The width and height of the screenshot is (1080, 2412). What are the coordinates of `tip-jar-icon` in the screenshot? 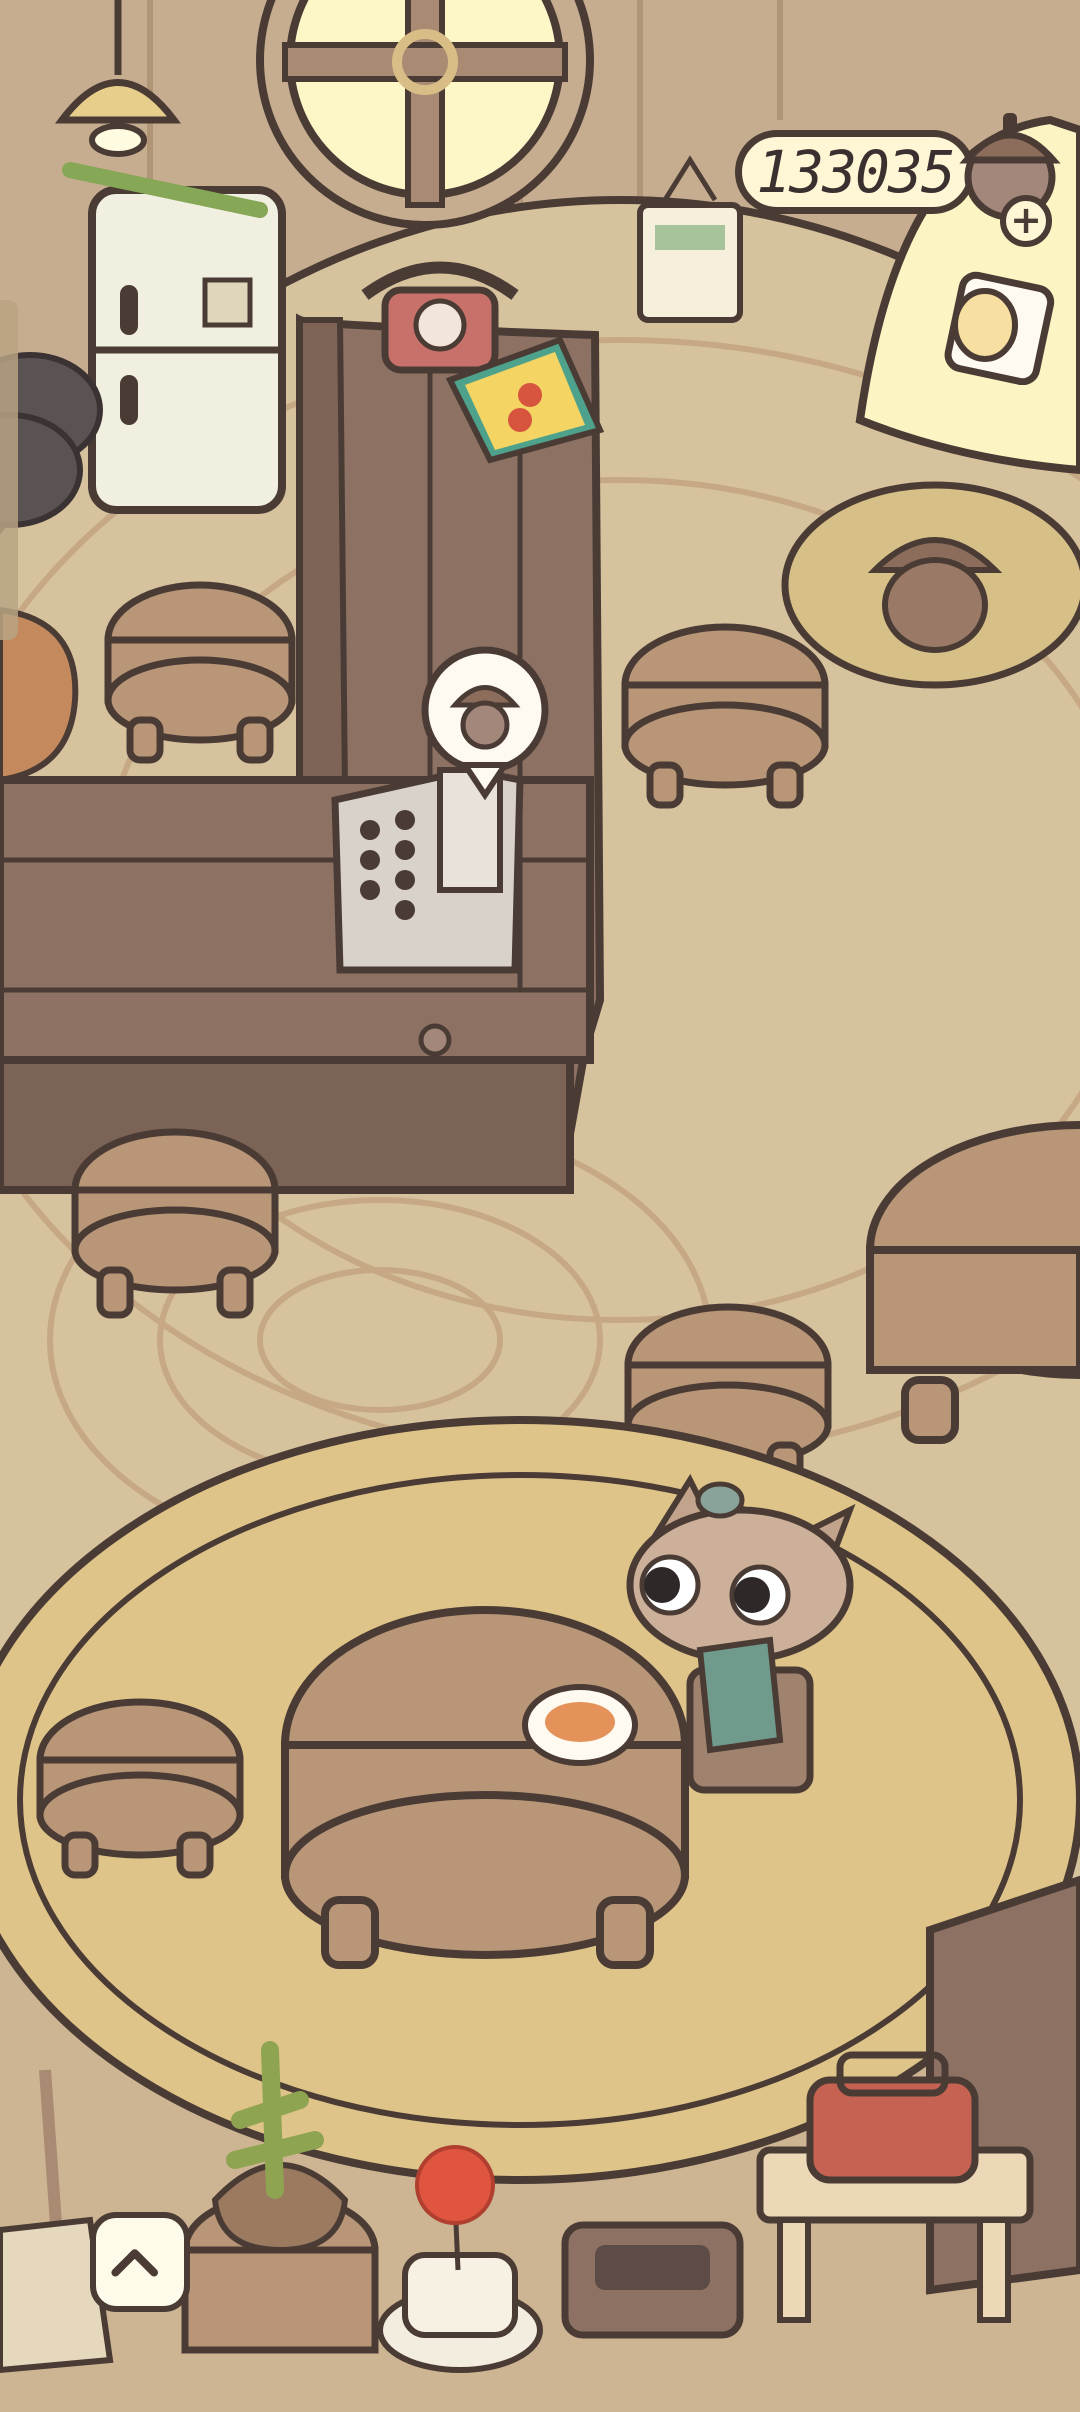 It's located at (997, 327).